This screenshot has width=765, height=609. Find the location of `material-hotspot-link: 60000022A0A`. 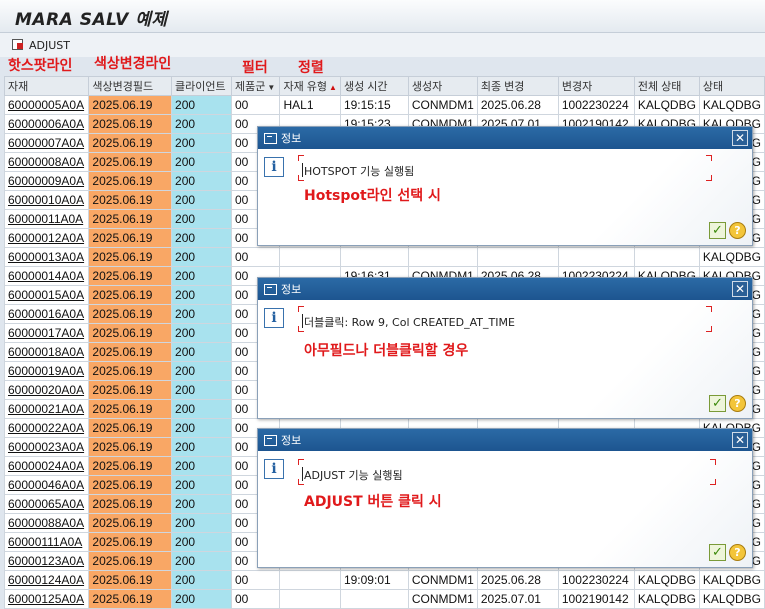

material-hotspot-link: 60000022A0A is located at coordinates (46, 428).